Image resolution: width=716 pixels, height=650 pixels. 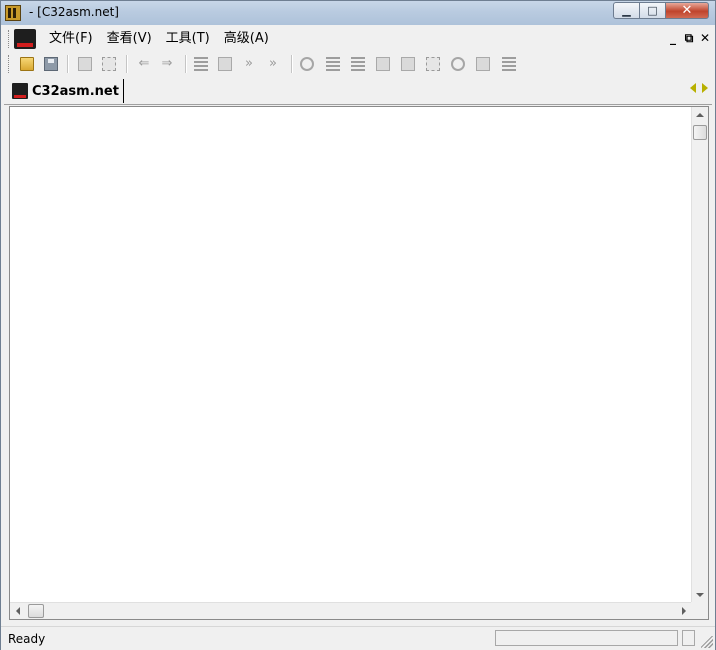 What do you see at coordinates (586, 638) in the screenshot?
I see `status-pane` at bounding box center [586, 638].